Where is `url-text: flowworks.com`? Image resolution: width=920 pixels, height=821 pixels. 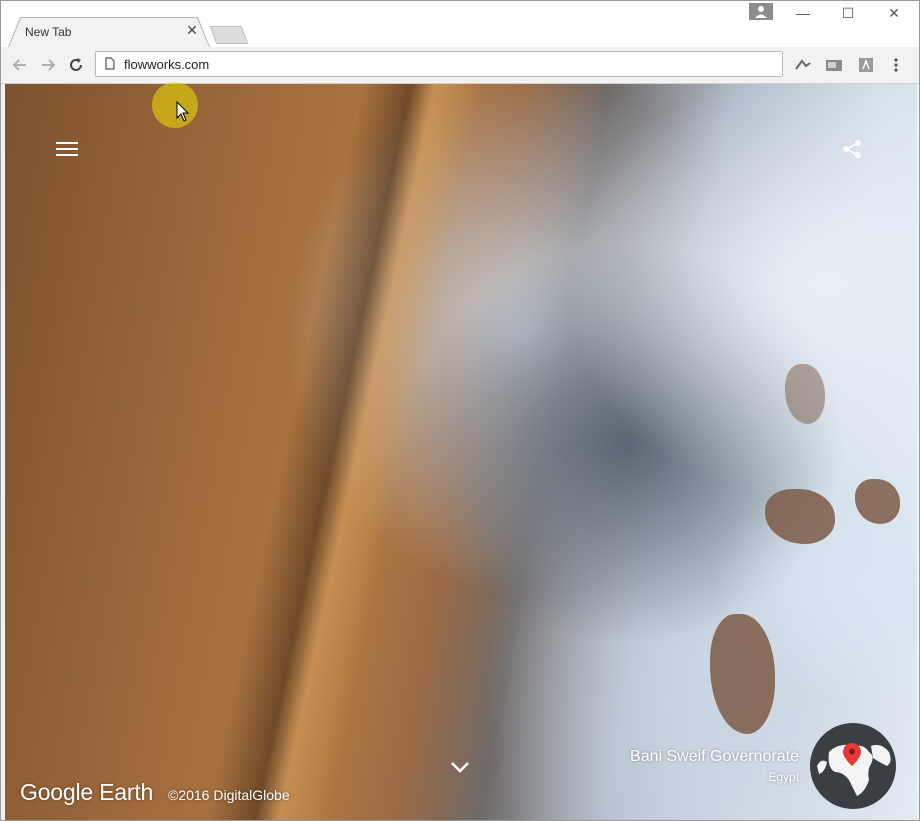
url-text: flowworks.com is located at coordinates (167, 64).